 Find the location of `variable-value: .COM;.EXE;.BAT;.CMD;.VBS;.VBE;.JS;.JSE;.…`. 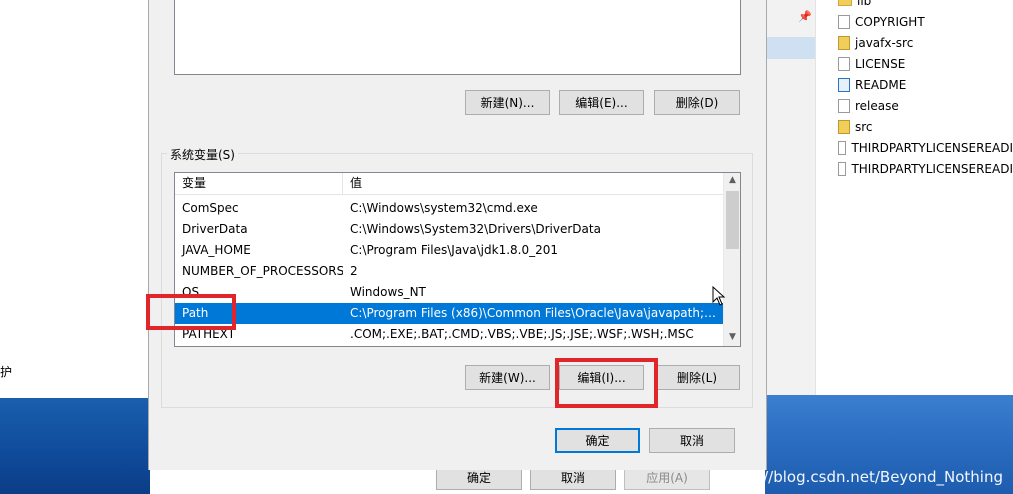

variable-value: .COM;.EXE;.BAT;.CMD;.VBS;.VBE;.JS;.JSE;.… is located at coordinates (522, 334).